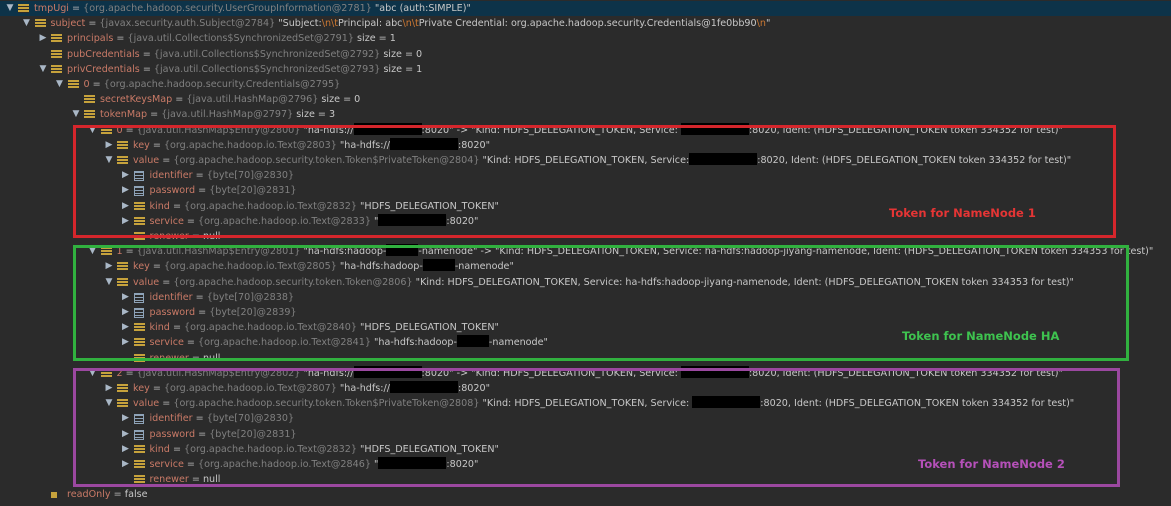  What do you see at coordinates (370, 24) in the screenshot?
I see `var-value: Principal: abc` at bounding box center [370, 24].